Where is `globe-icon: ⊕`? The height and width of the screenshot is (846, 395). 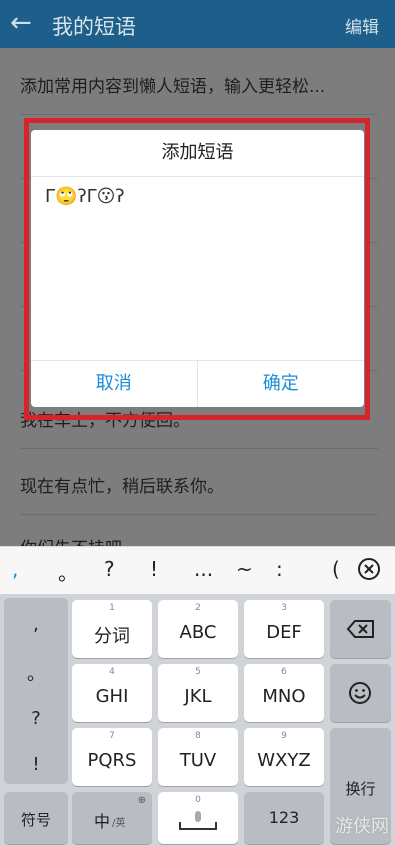 globe-icon: ⊕ is located at coordinates (141, 800).